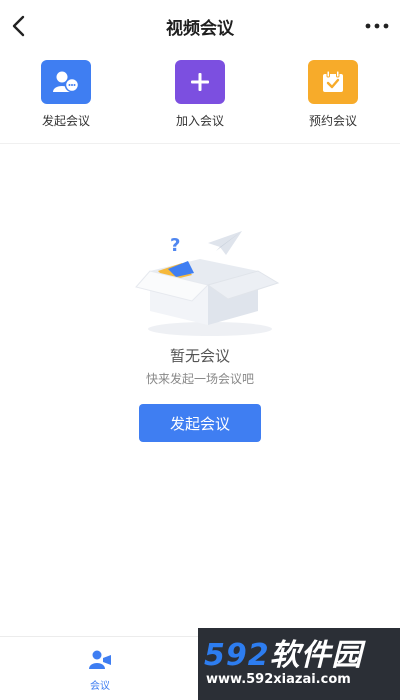  I want to click on quick-actions: 发起会议 加入会议 预约会议, so click(200, 99).